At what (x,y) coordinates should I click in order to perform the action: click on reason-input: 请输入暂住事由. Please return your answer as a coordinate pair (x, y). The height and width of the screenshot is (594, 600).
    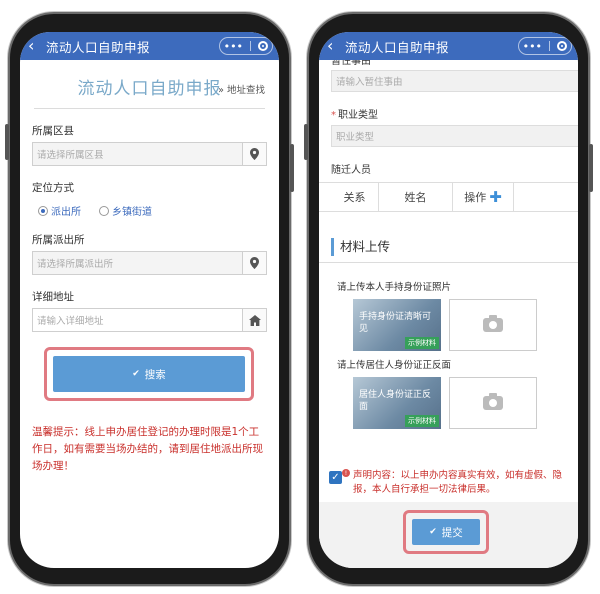
    Looking at the image, I should click on (454, 81).